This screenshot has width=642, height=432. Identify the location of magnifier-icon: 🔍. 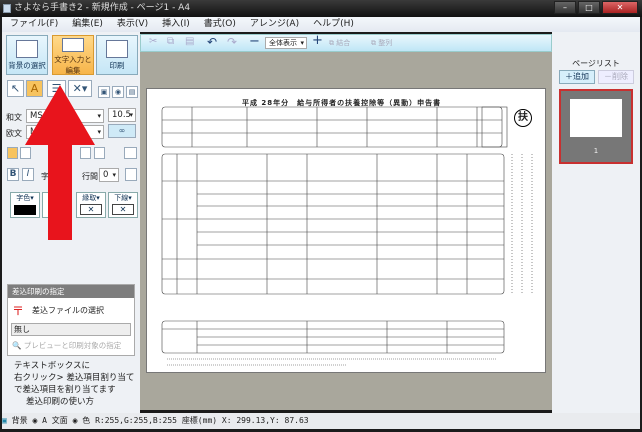
(18, 345).